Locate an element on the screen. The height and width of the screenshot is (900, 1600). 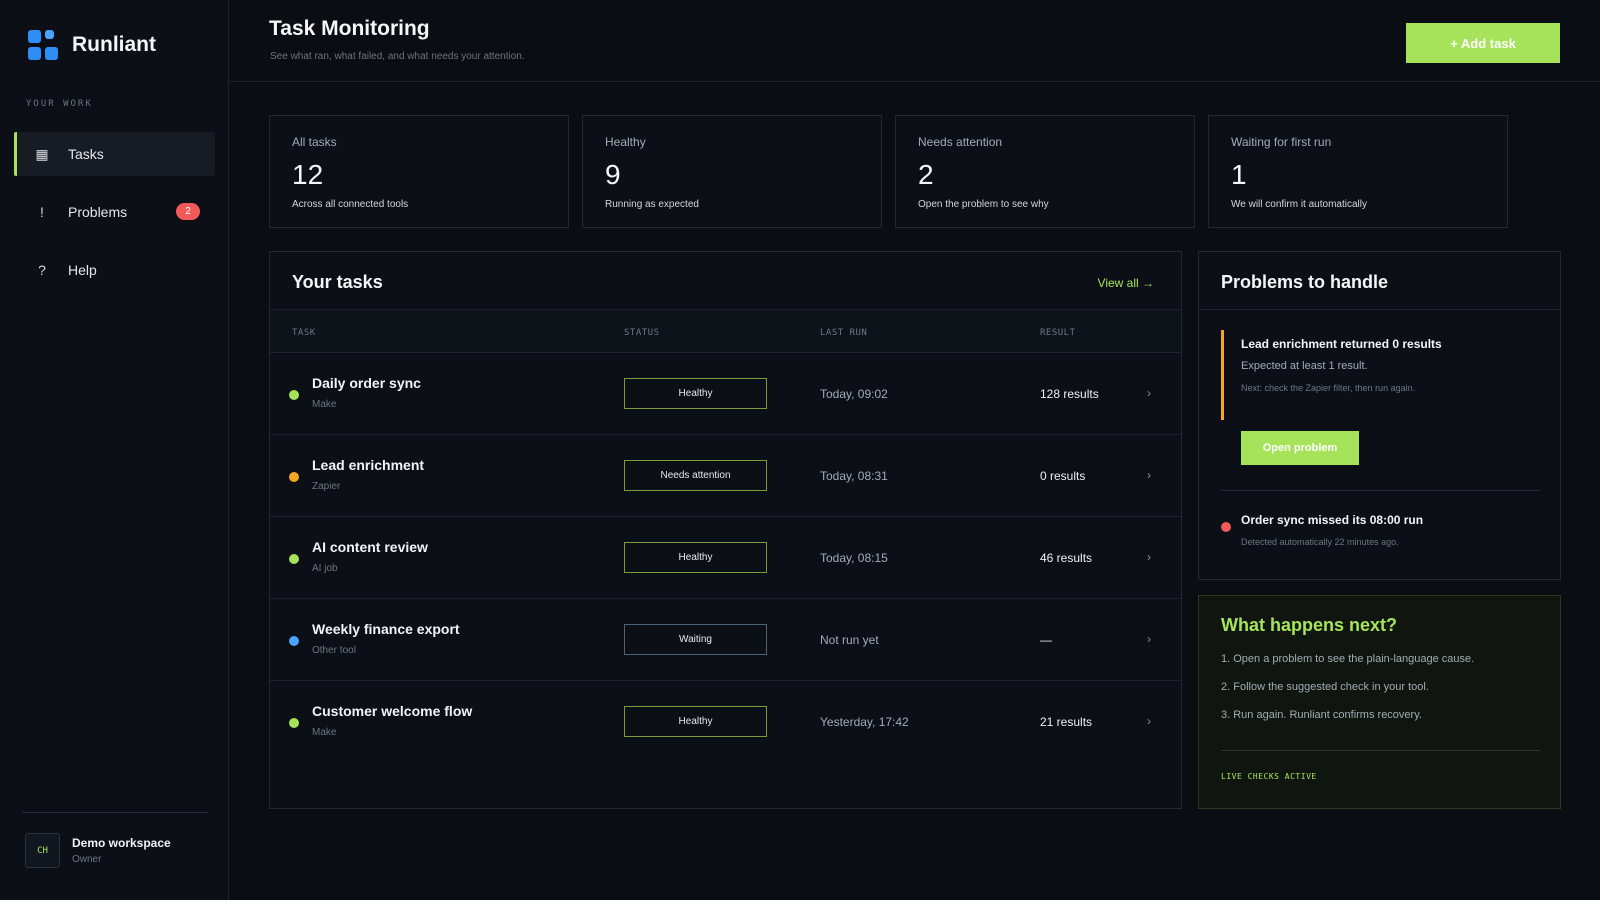
workspace-role: Owner is located at coordinates (87, 859).